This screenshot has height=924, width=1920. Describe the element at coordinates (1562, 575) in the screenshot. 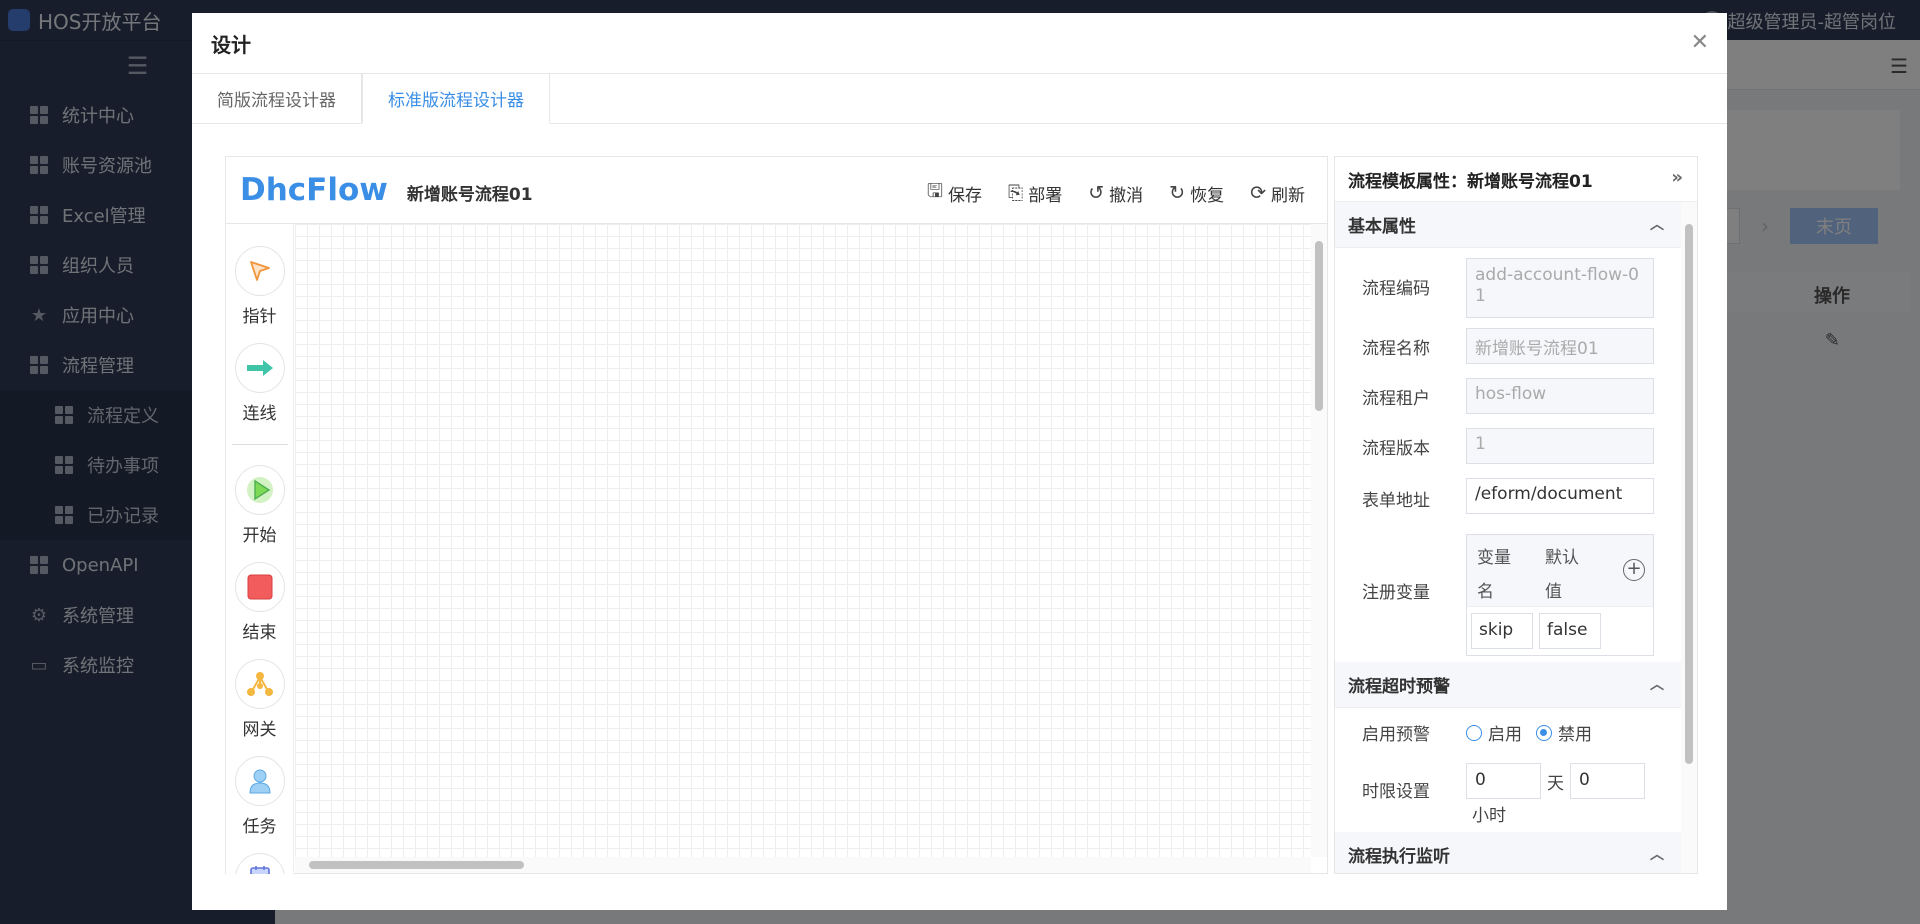

I see `column-default: 默认值` at that location.